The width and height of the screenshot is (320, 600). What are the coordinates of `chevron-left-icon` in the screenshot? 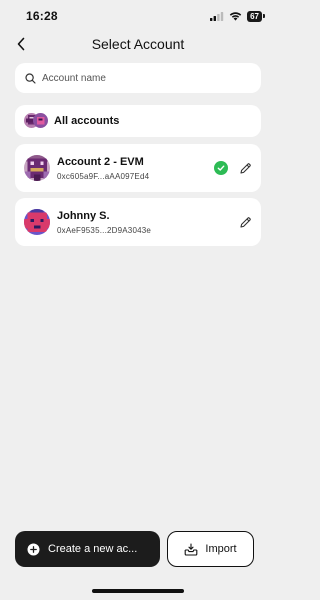 It's located at (21, 44).